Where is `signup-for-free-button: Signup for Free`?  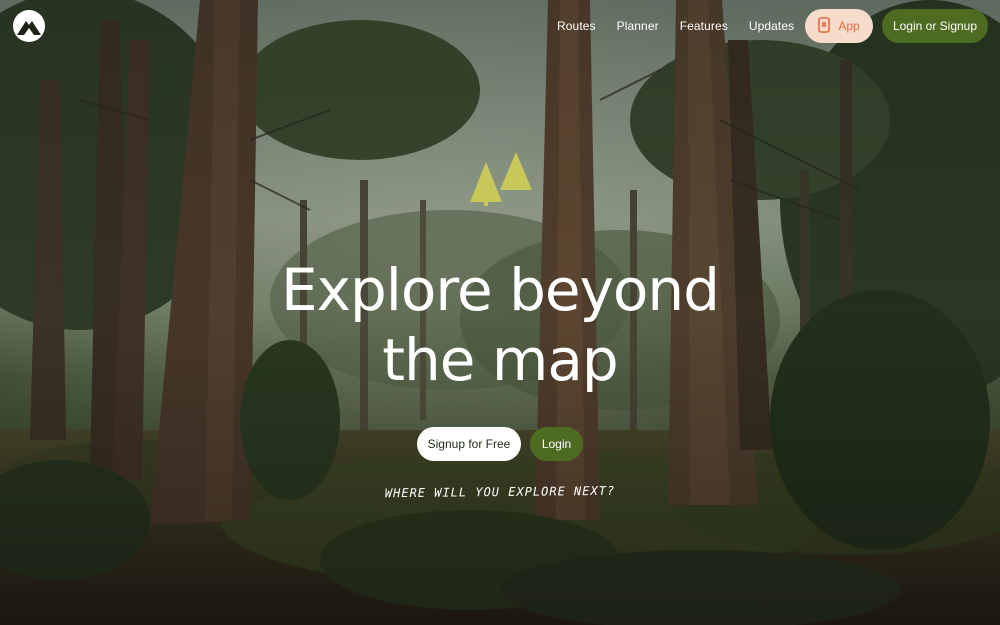 signup-for-free-button: Signup for Free is located at coordinates (469, 444).